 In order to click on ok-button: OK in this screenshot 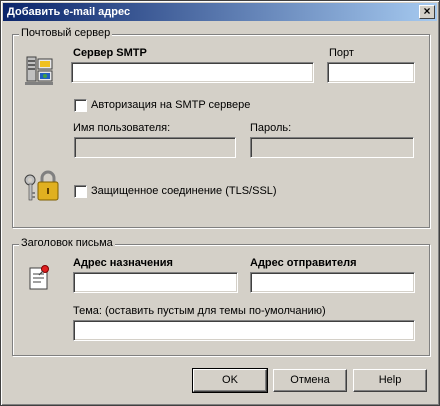, I will do `click(230, 380)`.